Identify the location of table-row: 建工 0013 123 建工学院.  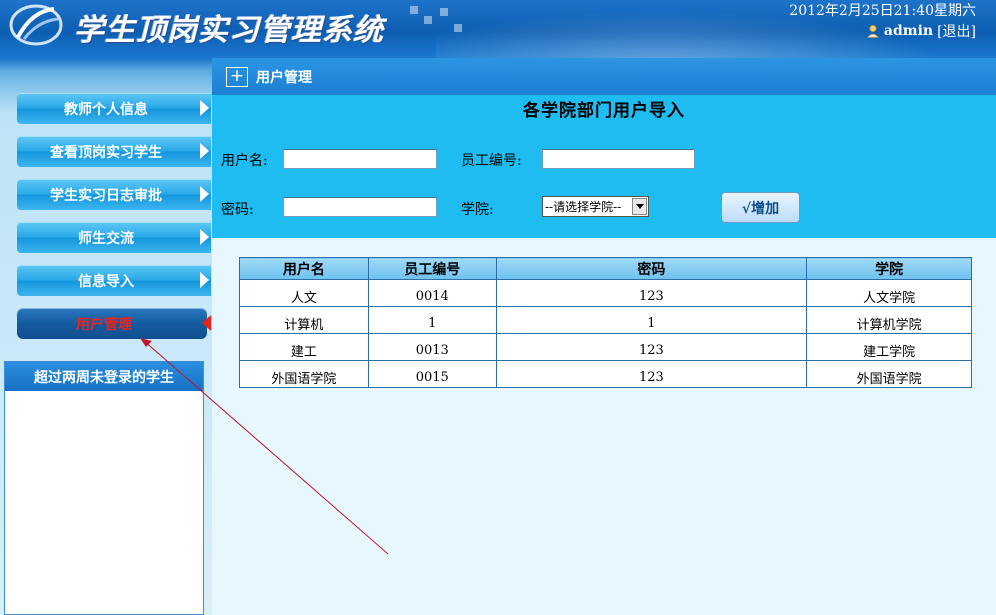
(605, 347).